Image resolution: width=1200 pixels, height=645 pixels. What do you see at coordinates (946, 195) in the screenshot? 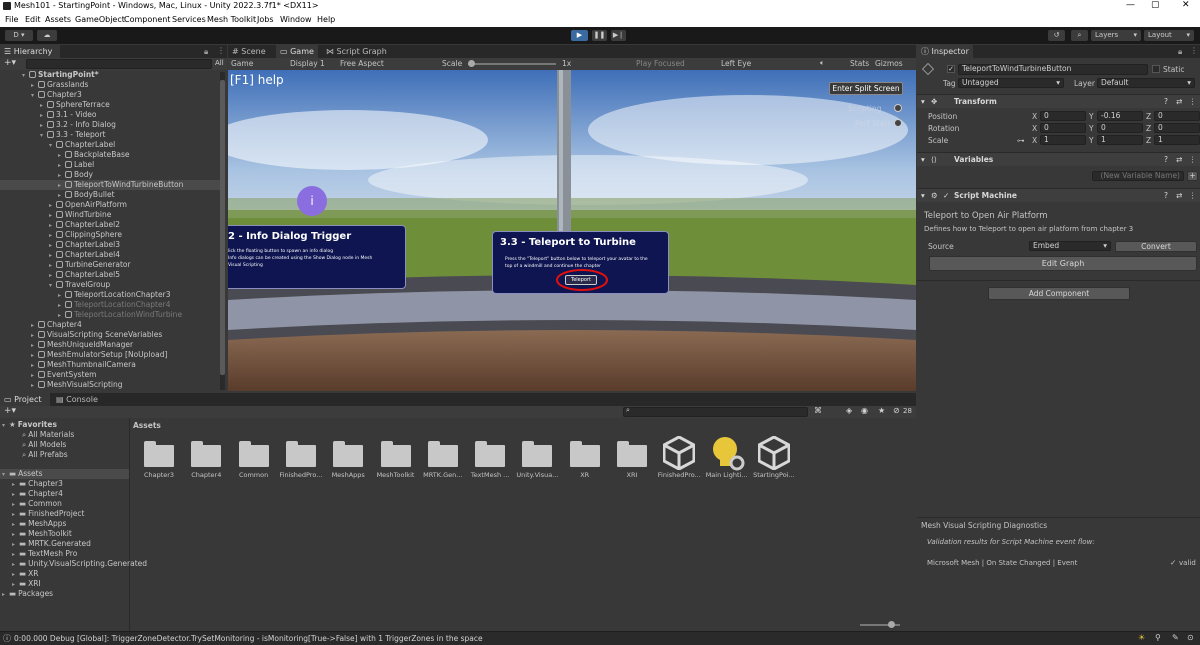
I see `script-machine-checkbox: ✓` at bounding box center [946, 195].